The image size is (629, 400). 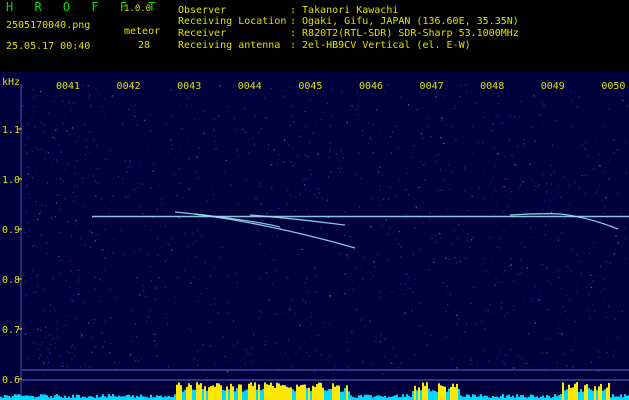 I want to click on freq-tick-label: 1.0, so click(x=11, y=180).